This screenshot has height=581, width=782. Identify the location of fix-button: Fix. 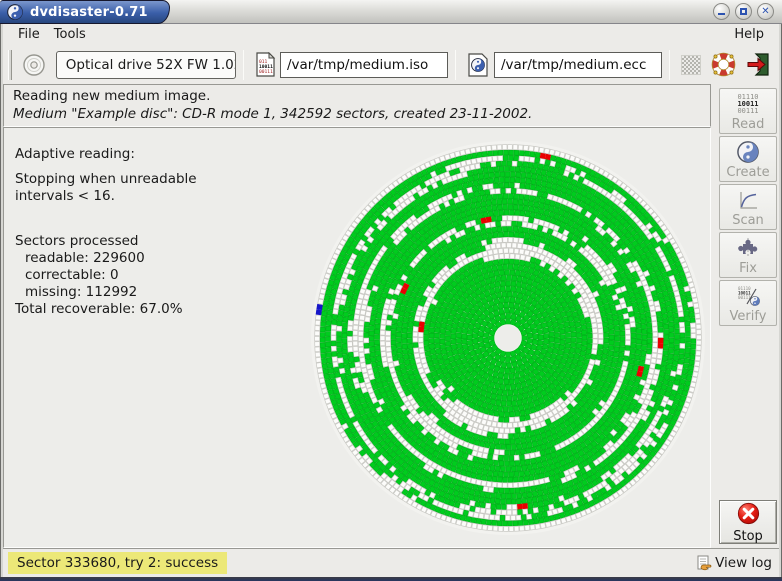
(748, 255).